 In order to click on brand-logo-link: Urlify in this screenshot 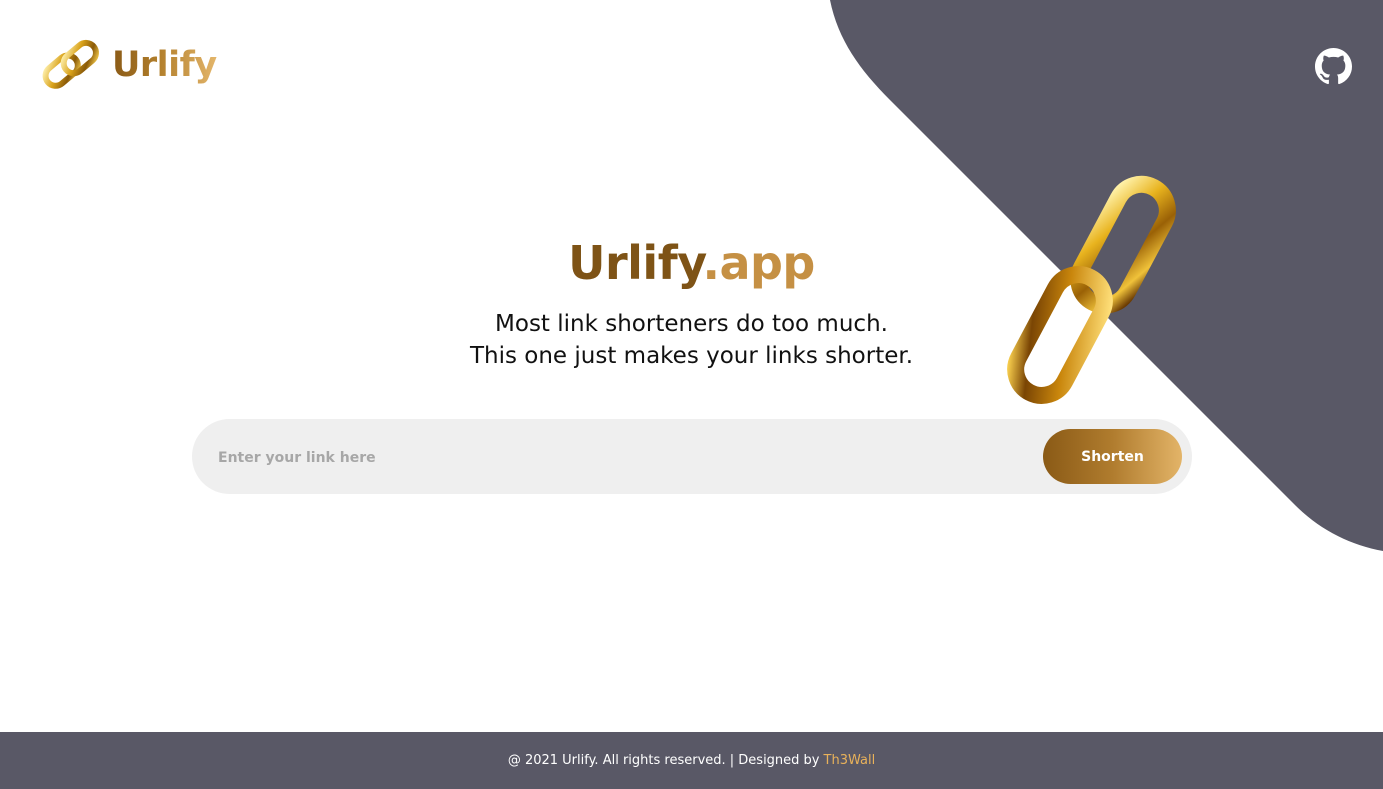, I will do `click(126, 65)`.